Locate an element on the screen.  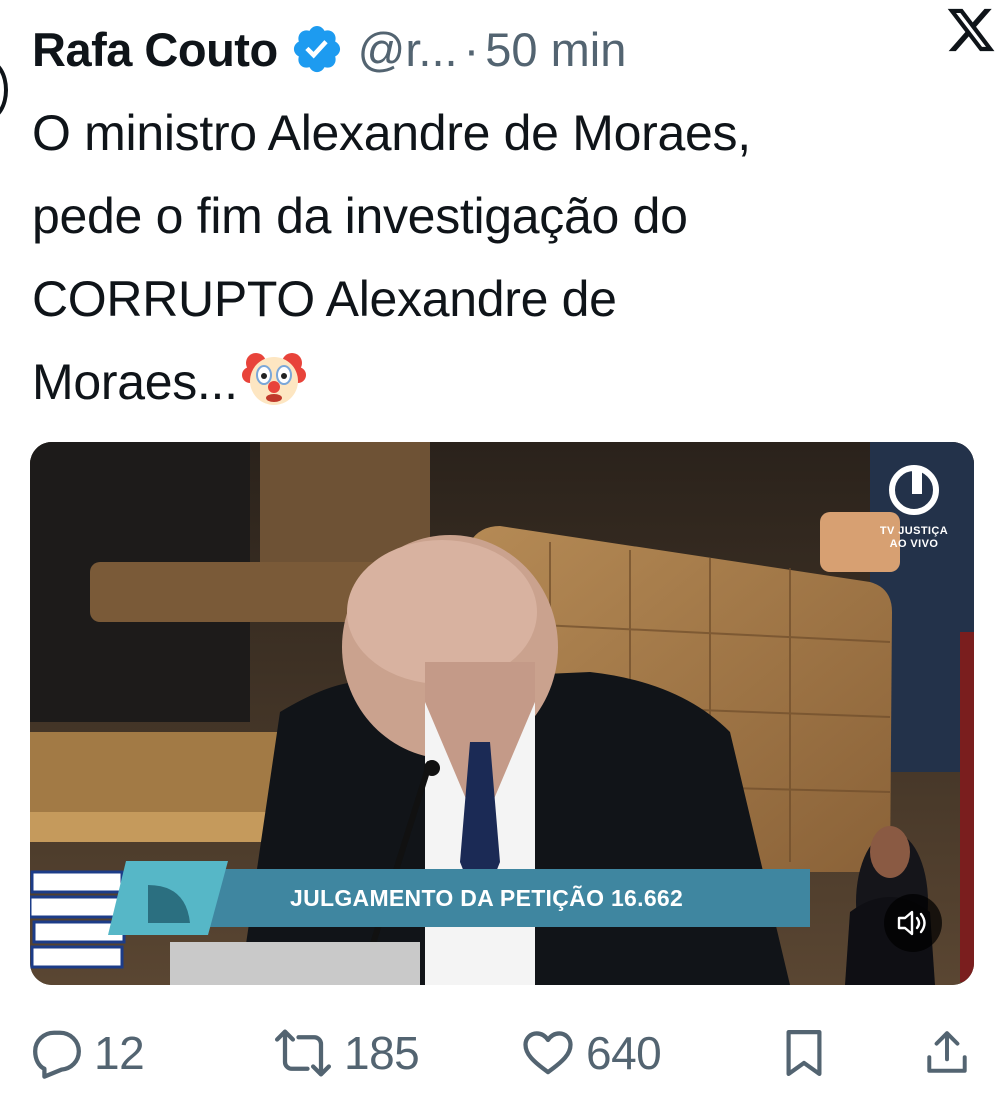
verified-badge-icon is located at coordinates (316, 49).